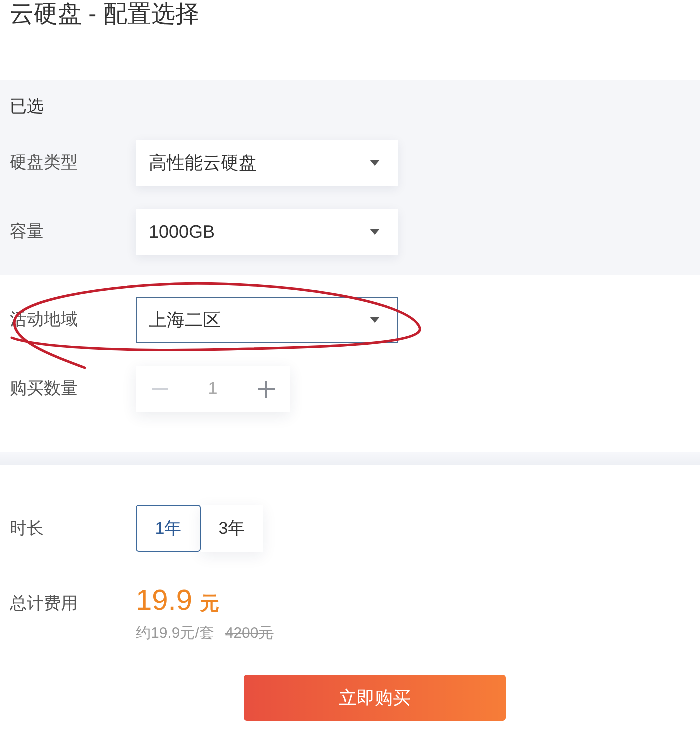  I want to click on dropdown-select: 上海二区, so click(267, 320).